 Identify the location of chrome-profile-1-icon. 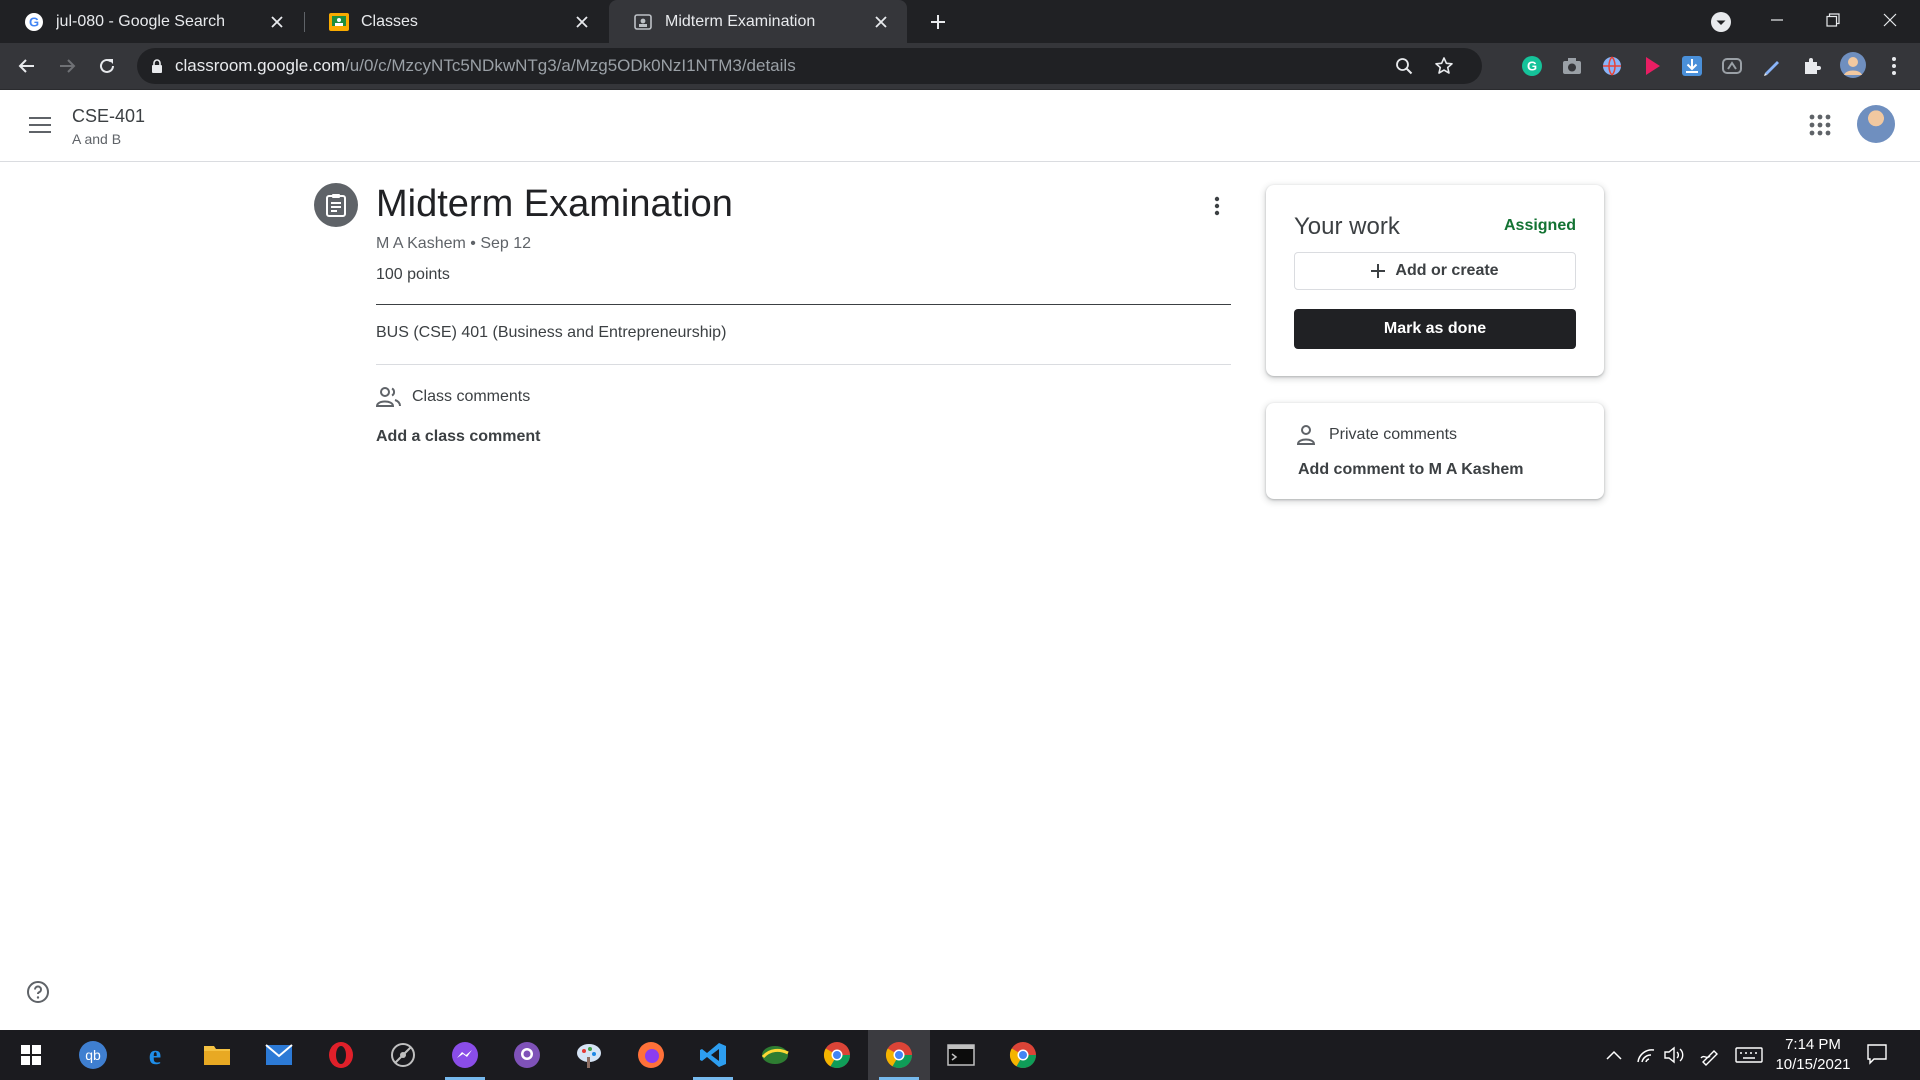
(837, 1055).